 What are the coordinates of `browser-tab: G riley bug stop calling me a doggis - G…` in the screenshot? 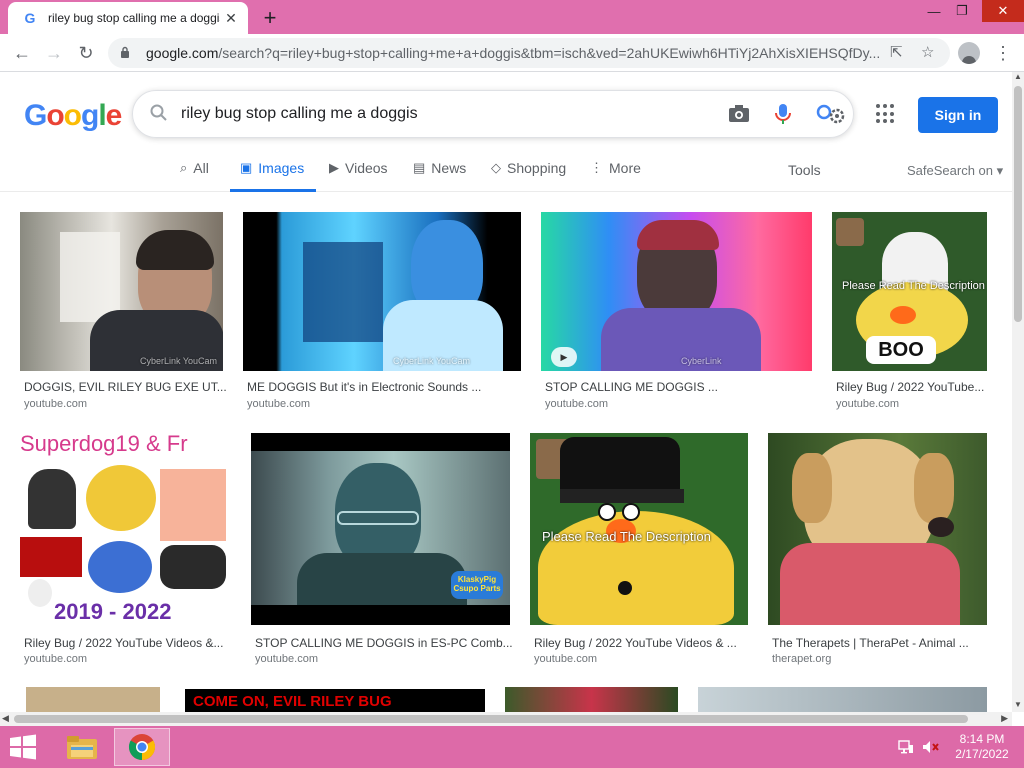 It's located at (128, 18).